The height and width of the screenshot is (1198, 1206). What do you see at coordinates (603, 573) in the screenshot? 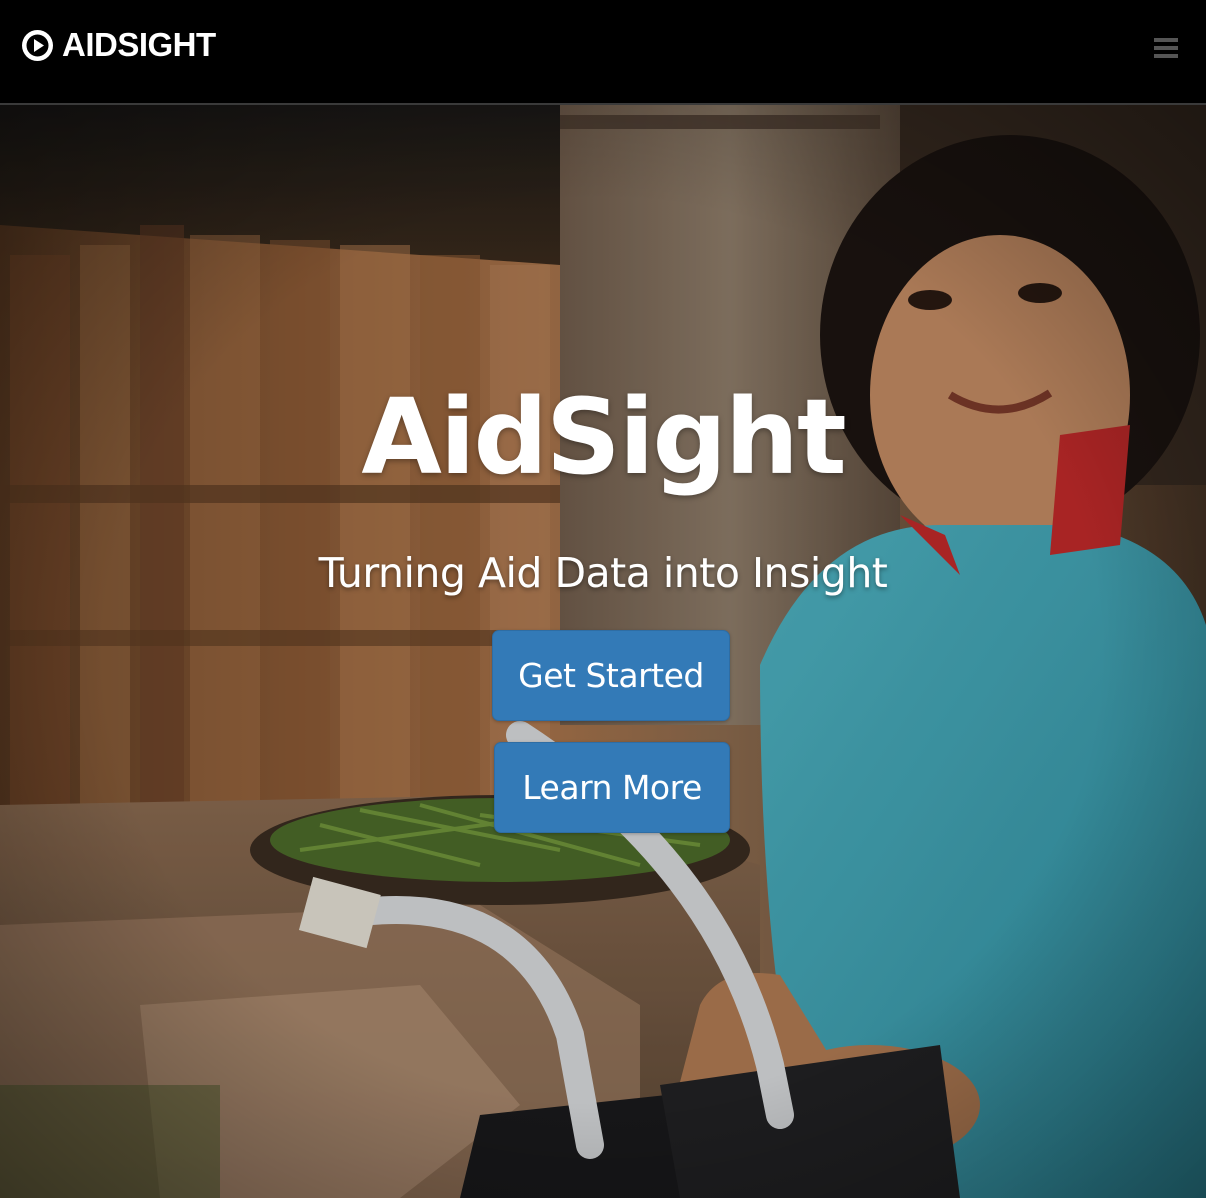
I see `hero-subtitle: Turning Aid Data into Insight` at bounding box center [603, 573].